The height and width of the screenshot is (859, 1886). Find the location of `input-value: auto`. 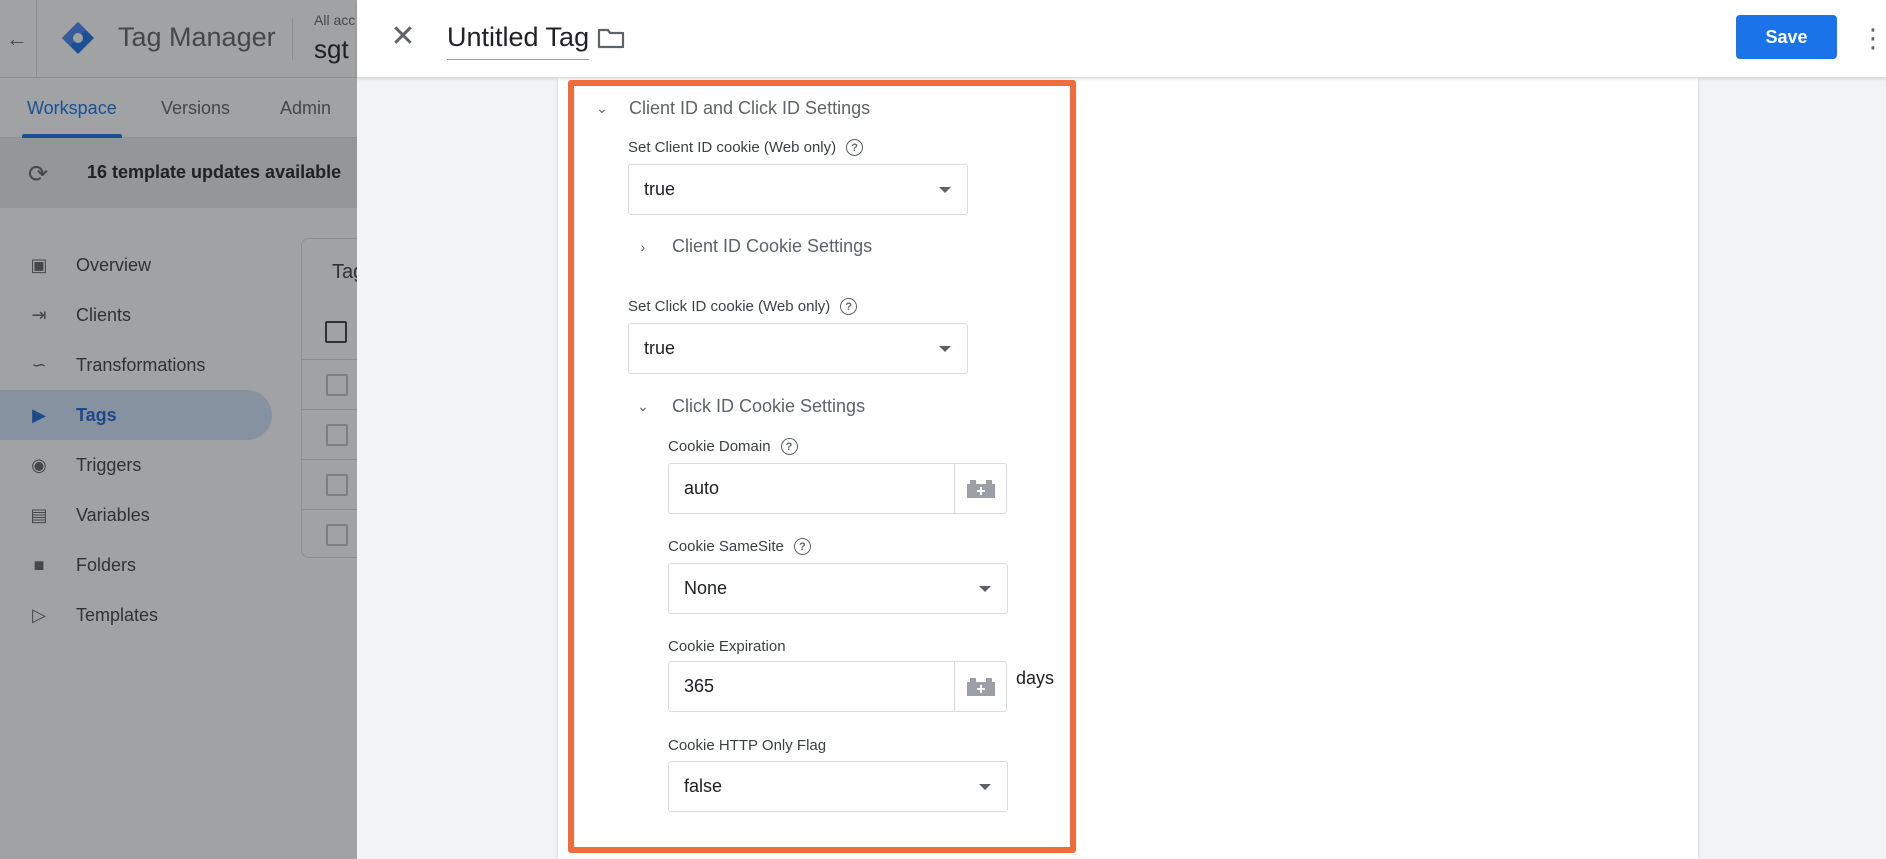

input-value: auto is located at coordinates (811, 488).